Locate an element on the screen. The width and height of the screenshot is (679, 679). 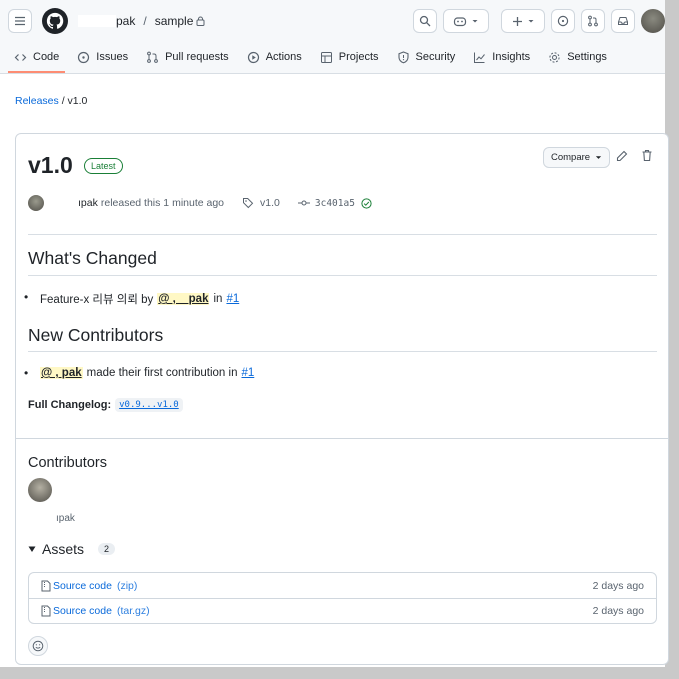
asset-link: Source code (tar.gz) is located at coordinates (95, 611).